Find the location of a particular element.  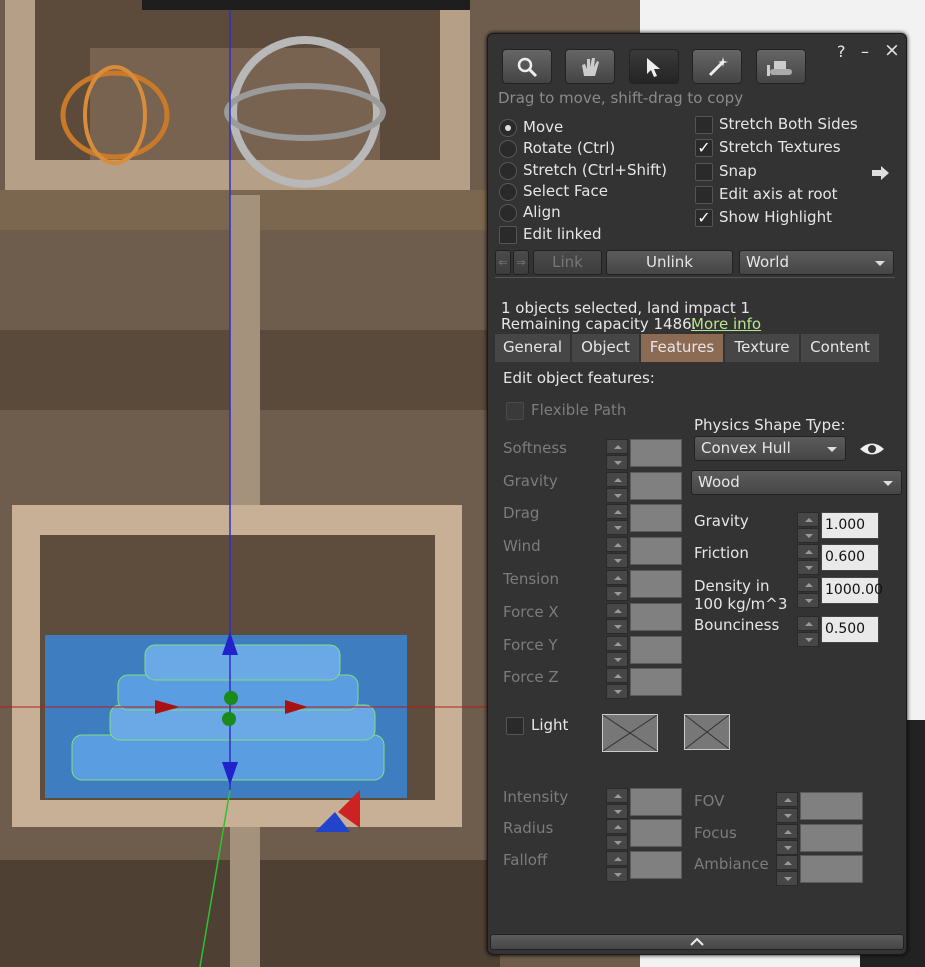

stretch-both-sides-checkbox is located at coordinates (704, 125).